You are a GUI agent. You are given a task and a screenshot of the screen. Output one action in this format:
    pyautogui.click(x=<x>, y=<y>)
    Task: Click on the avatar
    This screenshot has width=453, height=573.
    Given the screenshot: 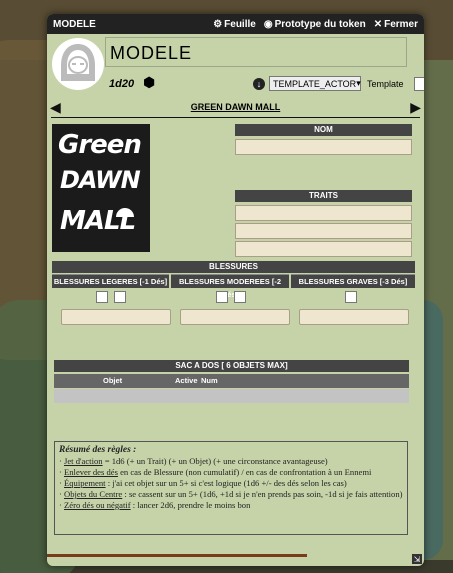 What is the action you would take?
    pyautogui.click(x=78, y=64)
    